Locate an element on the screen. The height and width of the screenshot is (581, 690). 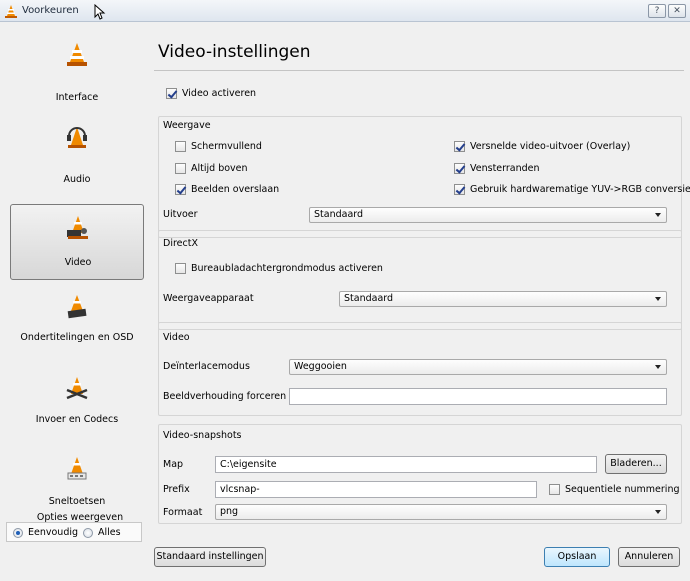
window-decorations-option: Vensterranden is located at coordinates (497, 168).